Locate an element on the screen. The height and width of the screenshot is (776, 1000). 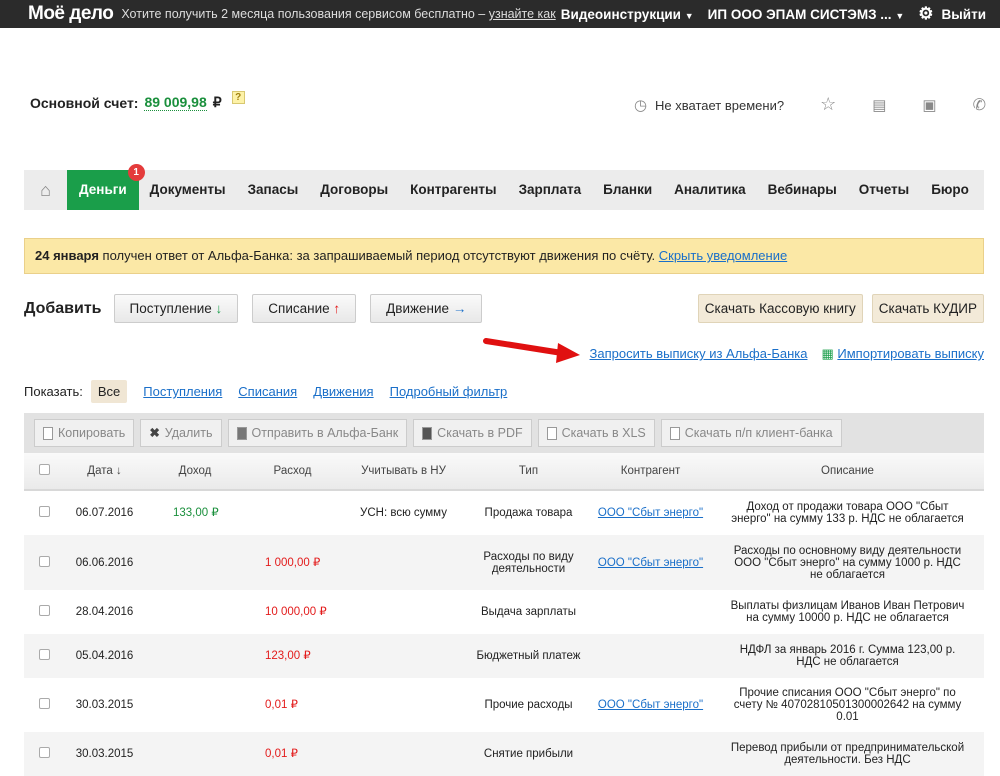
video-label: Видеоинструкции is located at coordinates (620, 14).